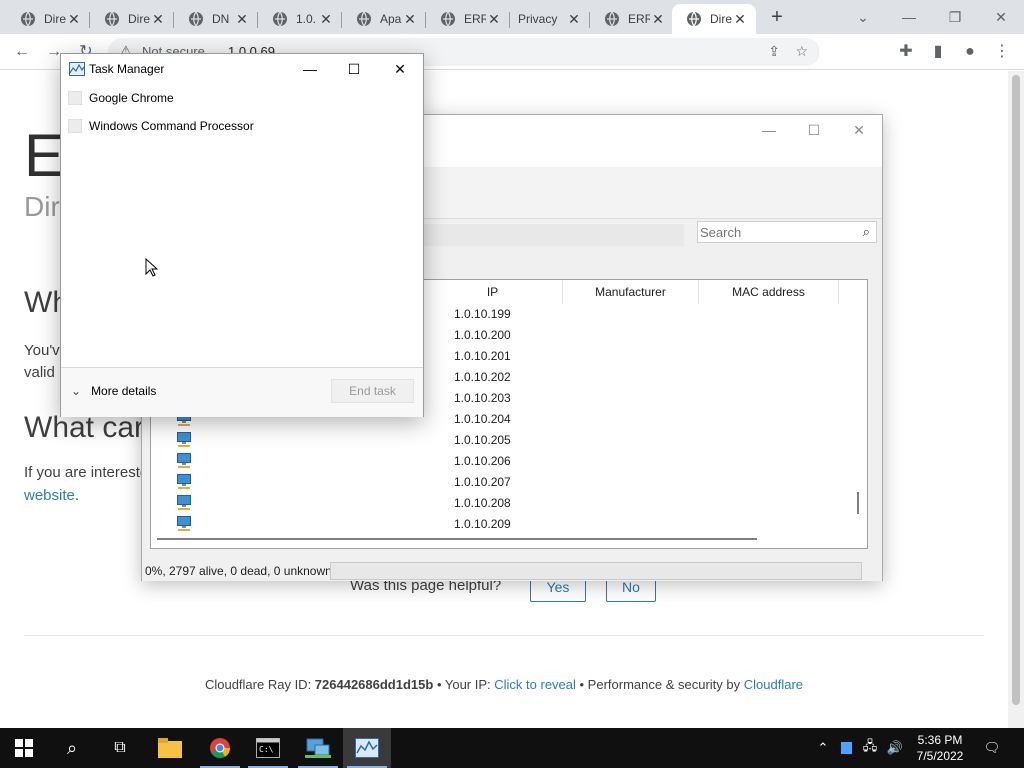  I want to click on volume-icon: 🔊, so click(895, 748).